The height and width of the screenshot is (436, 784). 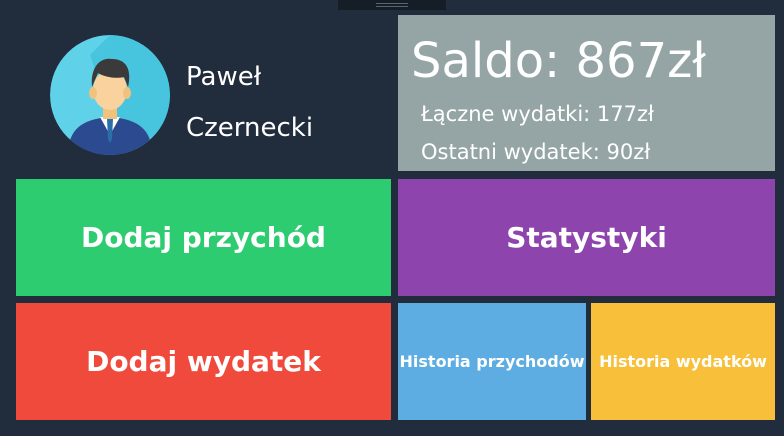 I want to click on add-income-button: Dodaj przychód, so click(x=203, y=237).